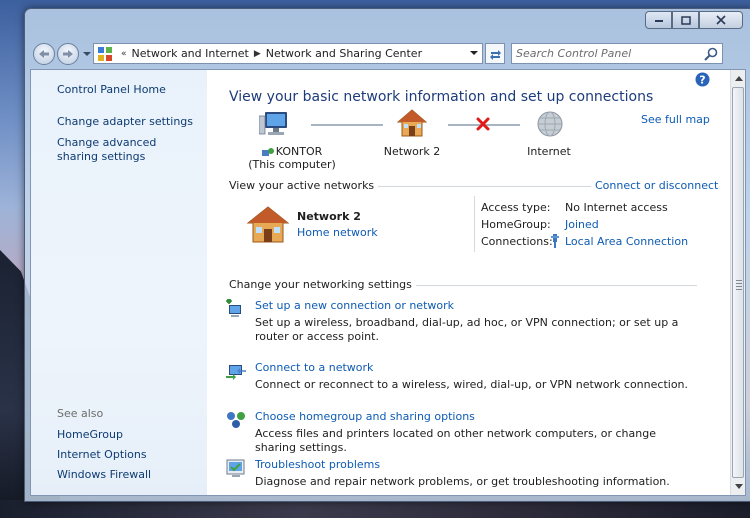 The width and height of the screenshot is (750, 518). Describe the element at coordinates (87, 54) in the screenshot. I see `recent-pages-dropdown-icon` at that location.